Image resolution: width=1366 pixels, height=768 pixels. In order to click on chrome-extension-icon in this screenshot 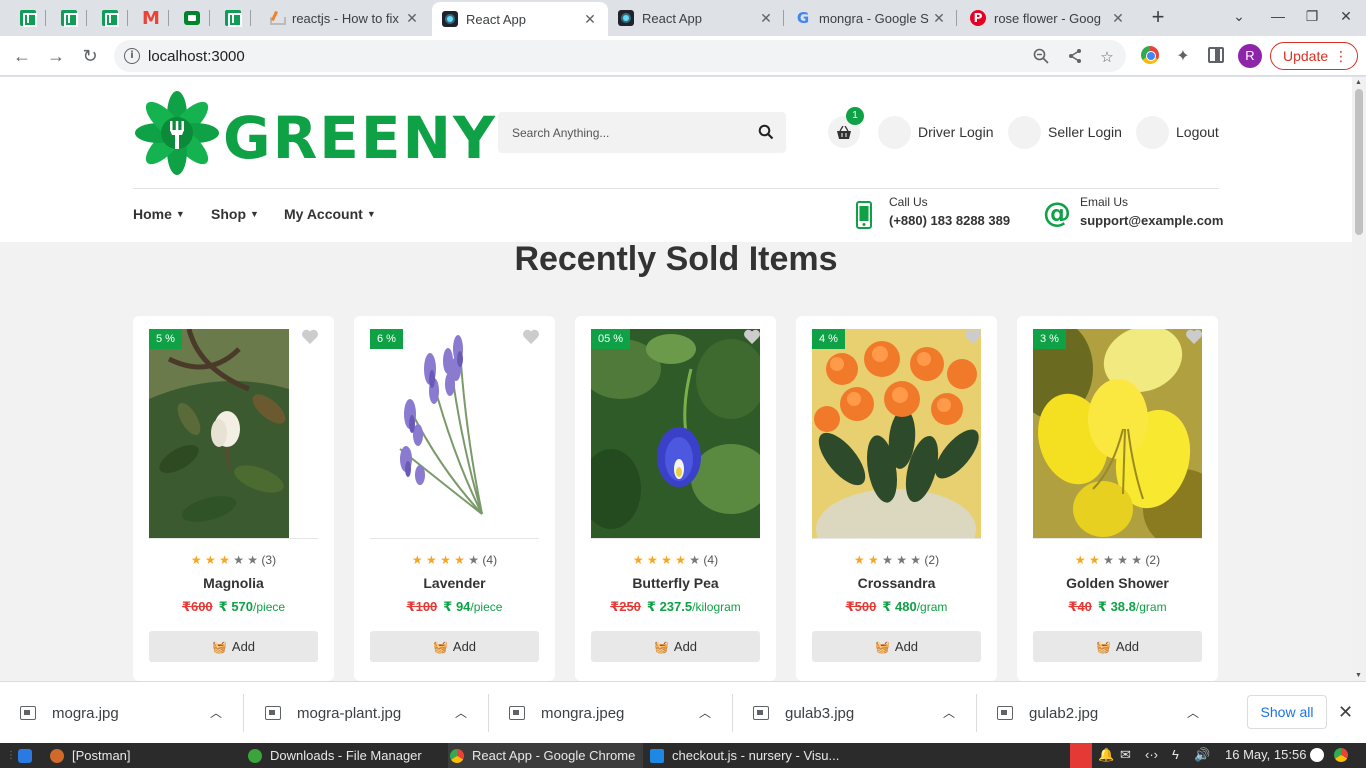, I will do `click(1150, 55)`.